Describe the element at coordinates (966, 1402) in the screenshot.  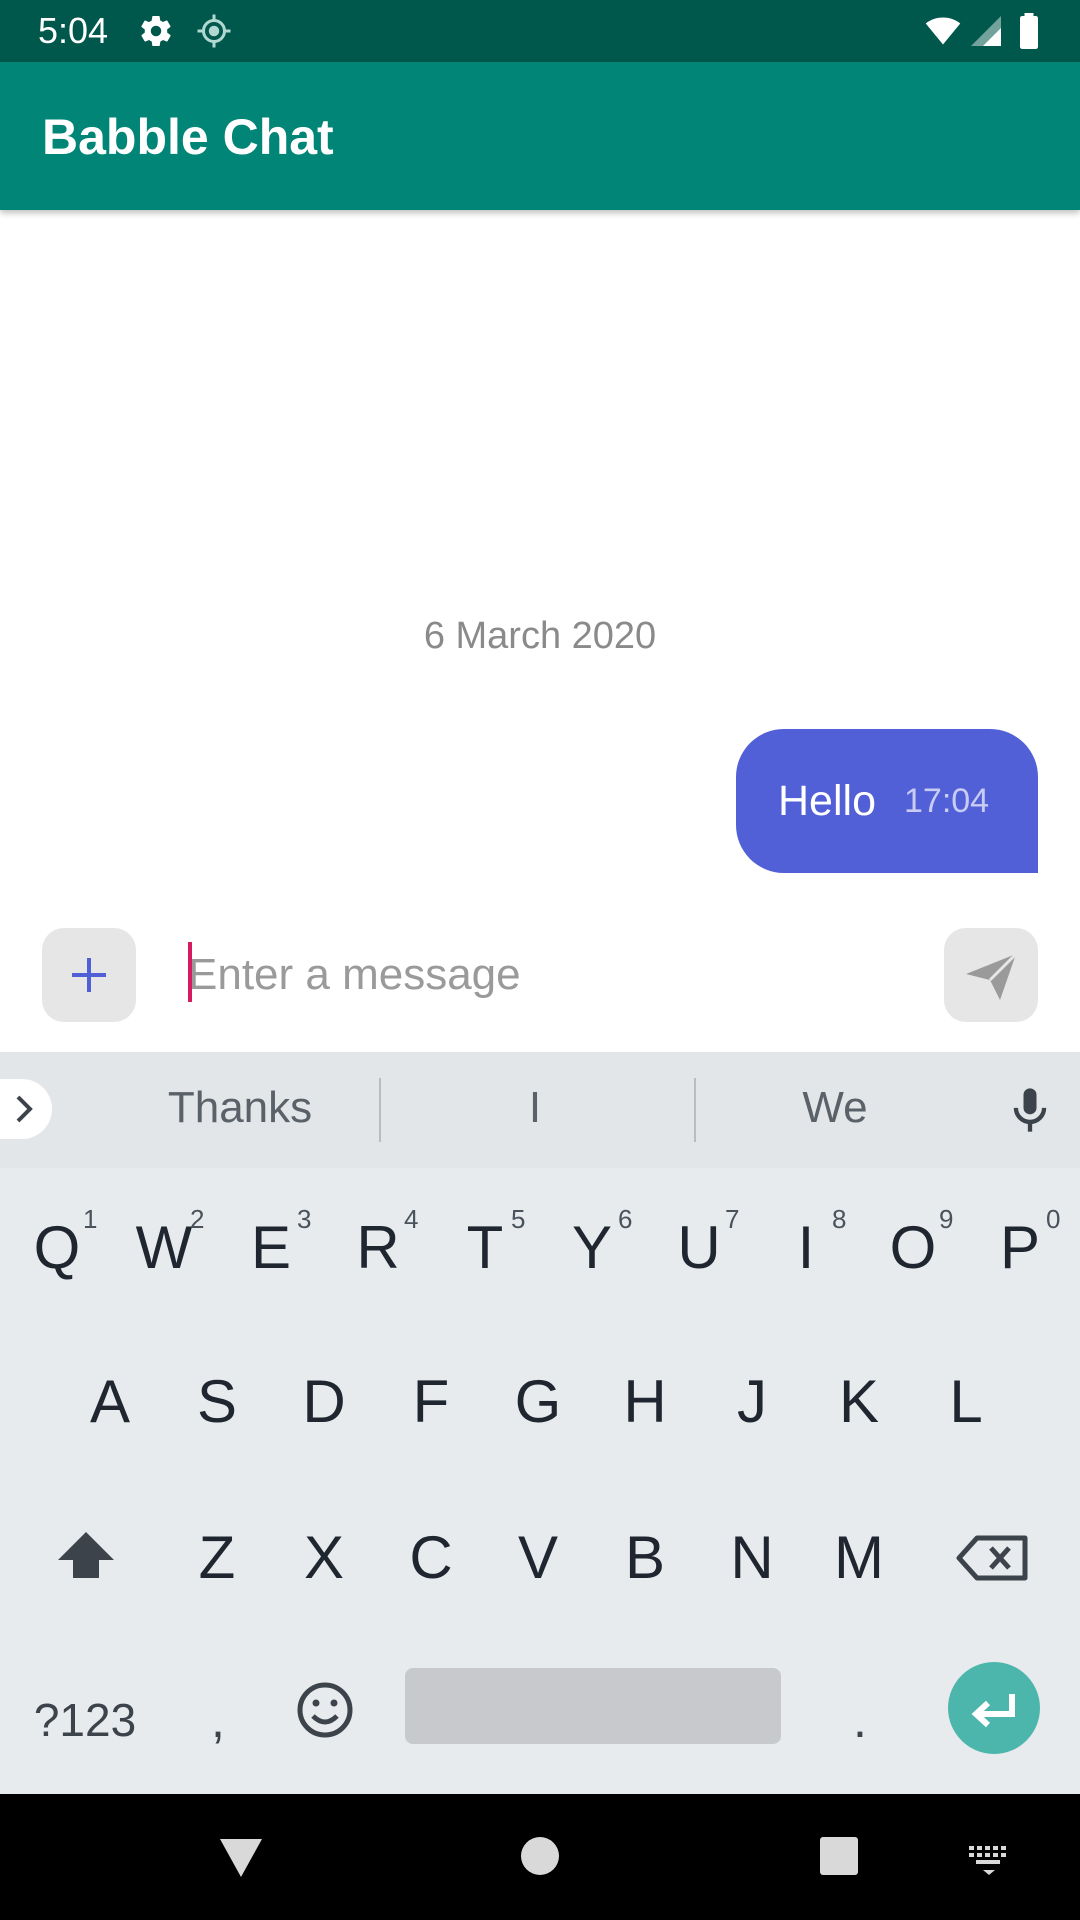
I see `key-l: L` at that location.